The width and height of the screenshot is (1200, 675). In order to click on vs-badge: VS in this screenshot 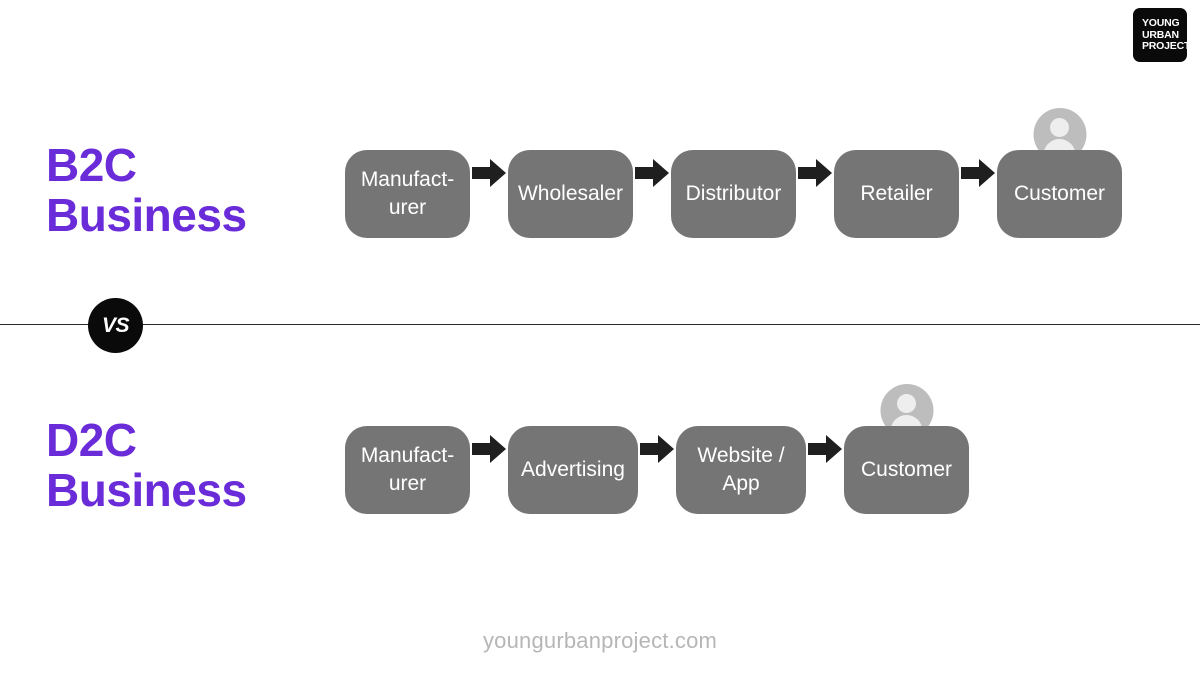, I will do `click(115, 325)`.